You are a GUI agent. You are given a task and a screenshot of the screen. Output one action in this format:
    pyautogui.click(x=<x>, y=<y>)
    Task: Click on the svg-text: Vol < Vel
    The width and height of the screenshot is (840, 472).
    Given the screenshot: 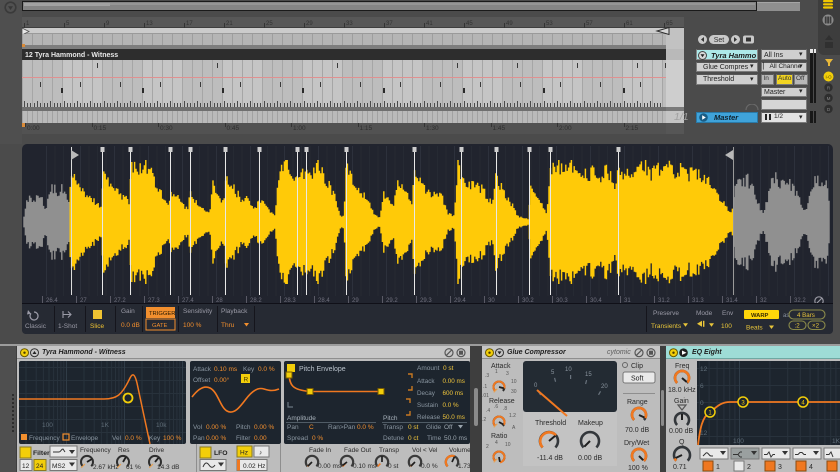 What is the action you would take?
    pyautogui.click(x=425, y=450)
    